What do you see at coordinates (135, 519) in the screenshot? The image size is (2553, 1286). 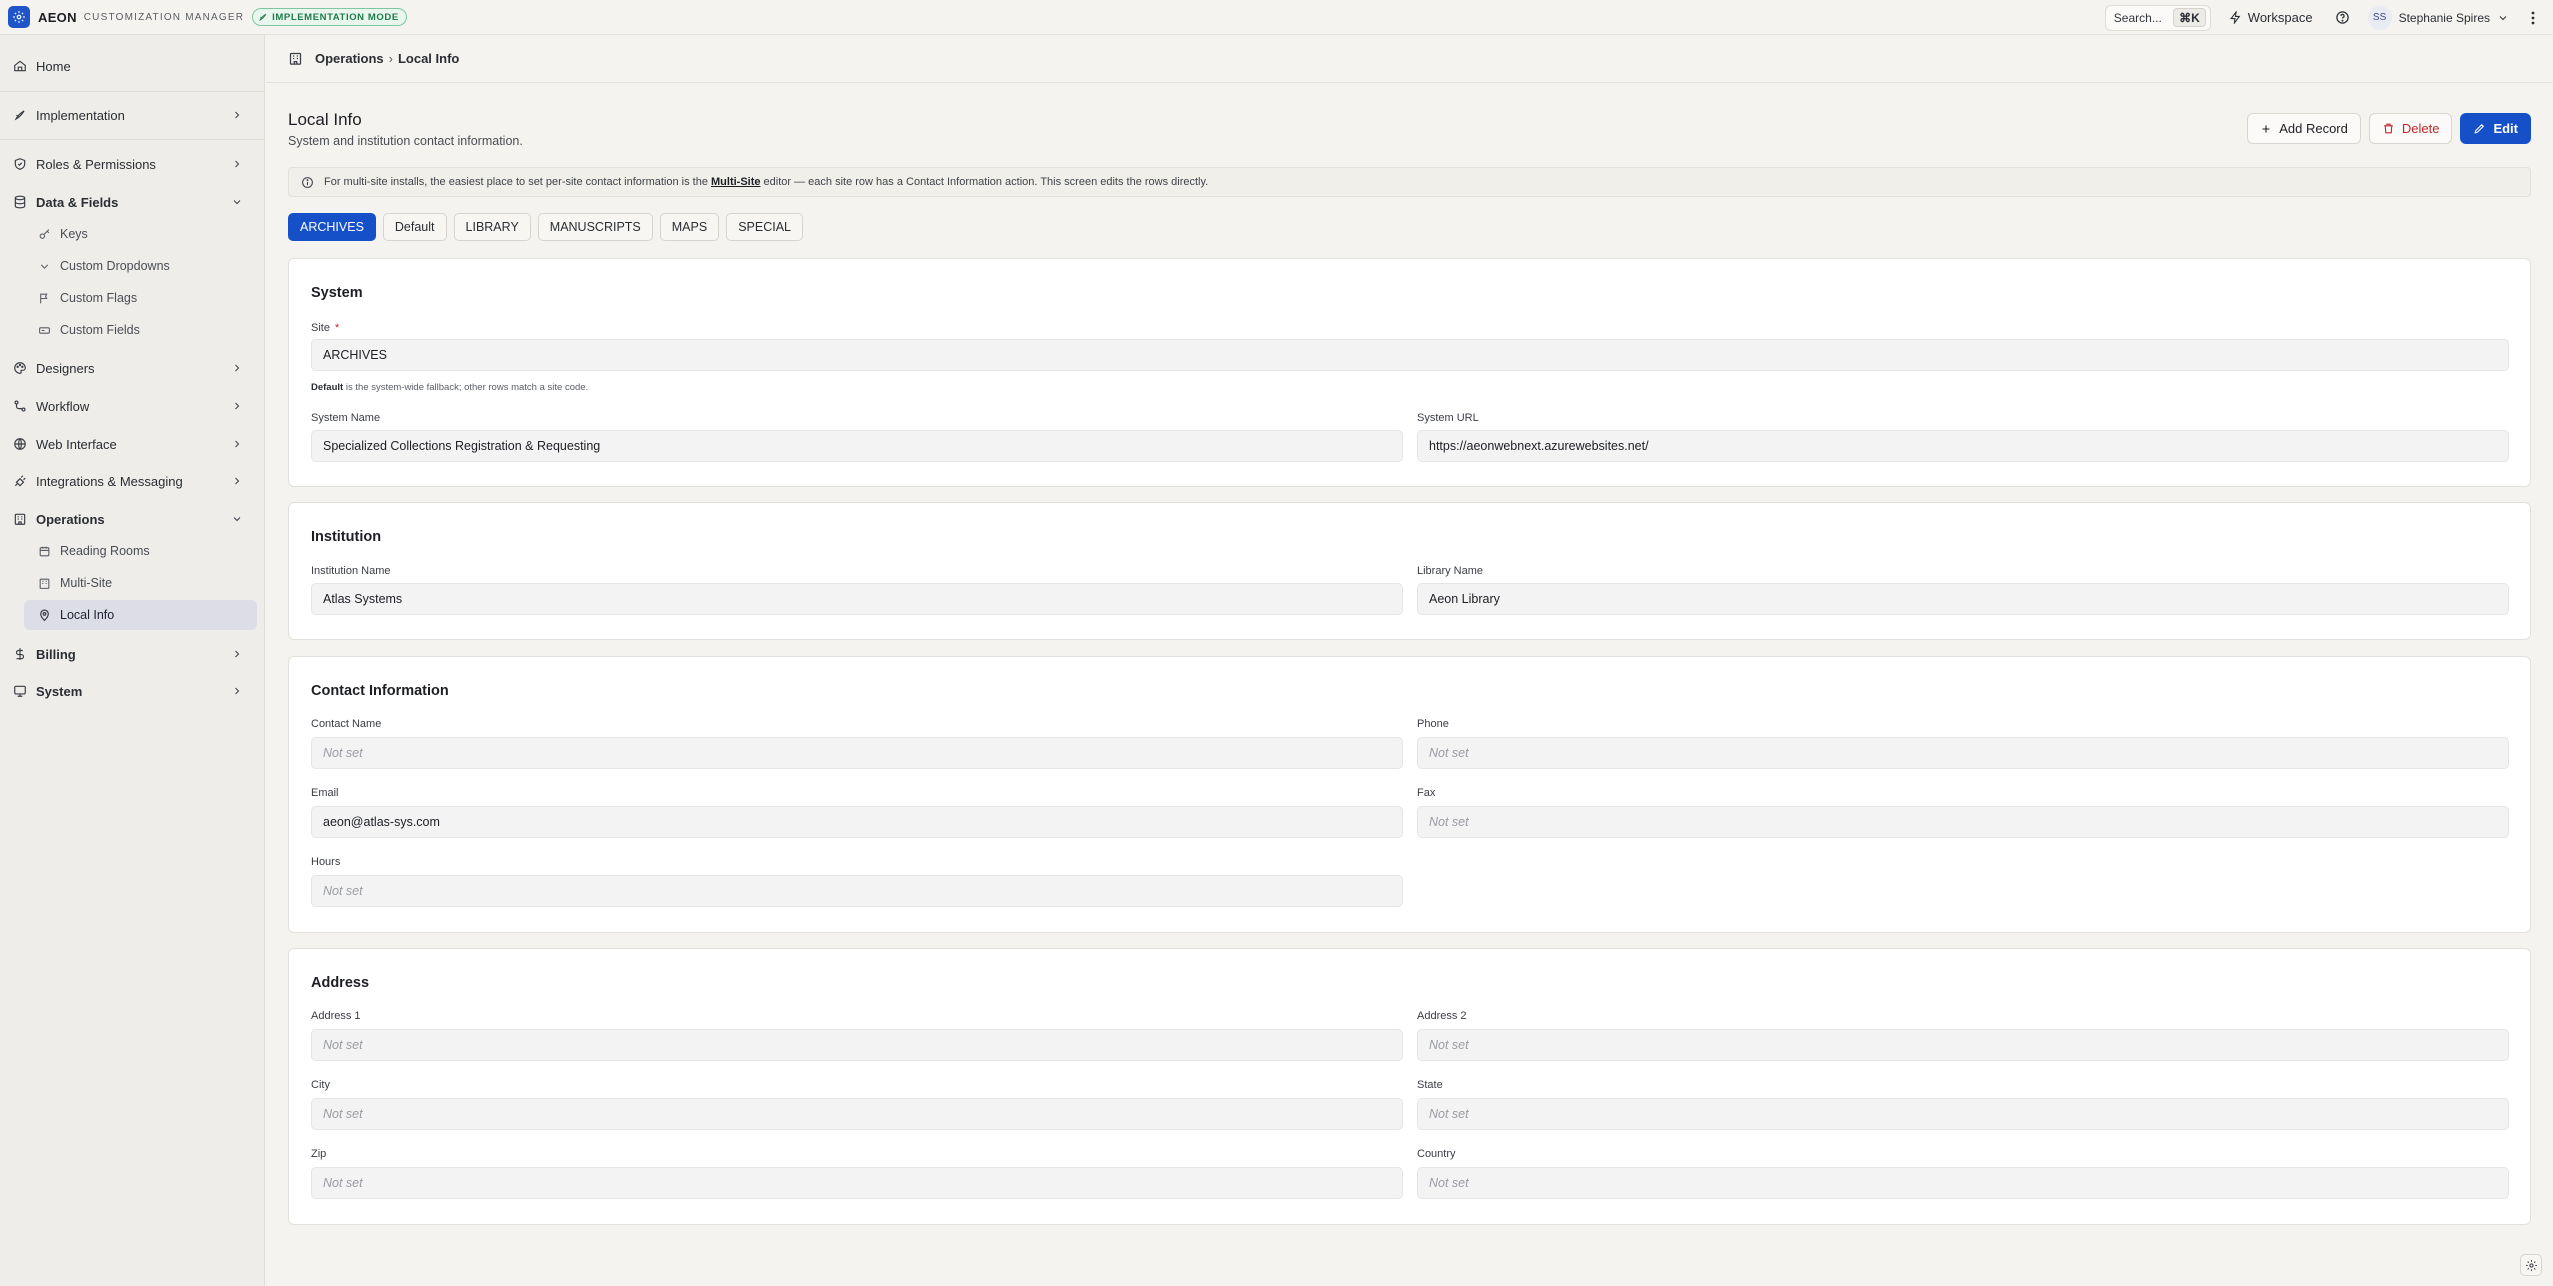 I see `sidebar-item-operations: Operations` at bounding box center [135, 519].